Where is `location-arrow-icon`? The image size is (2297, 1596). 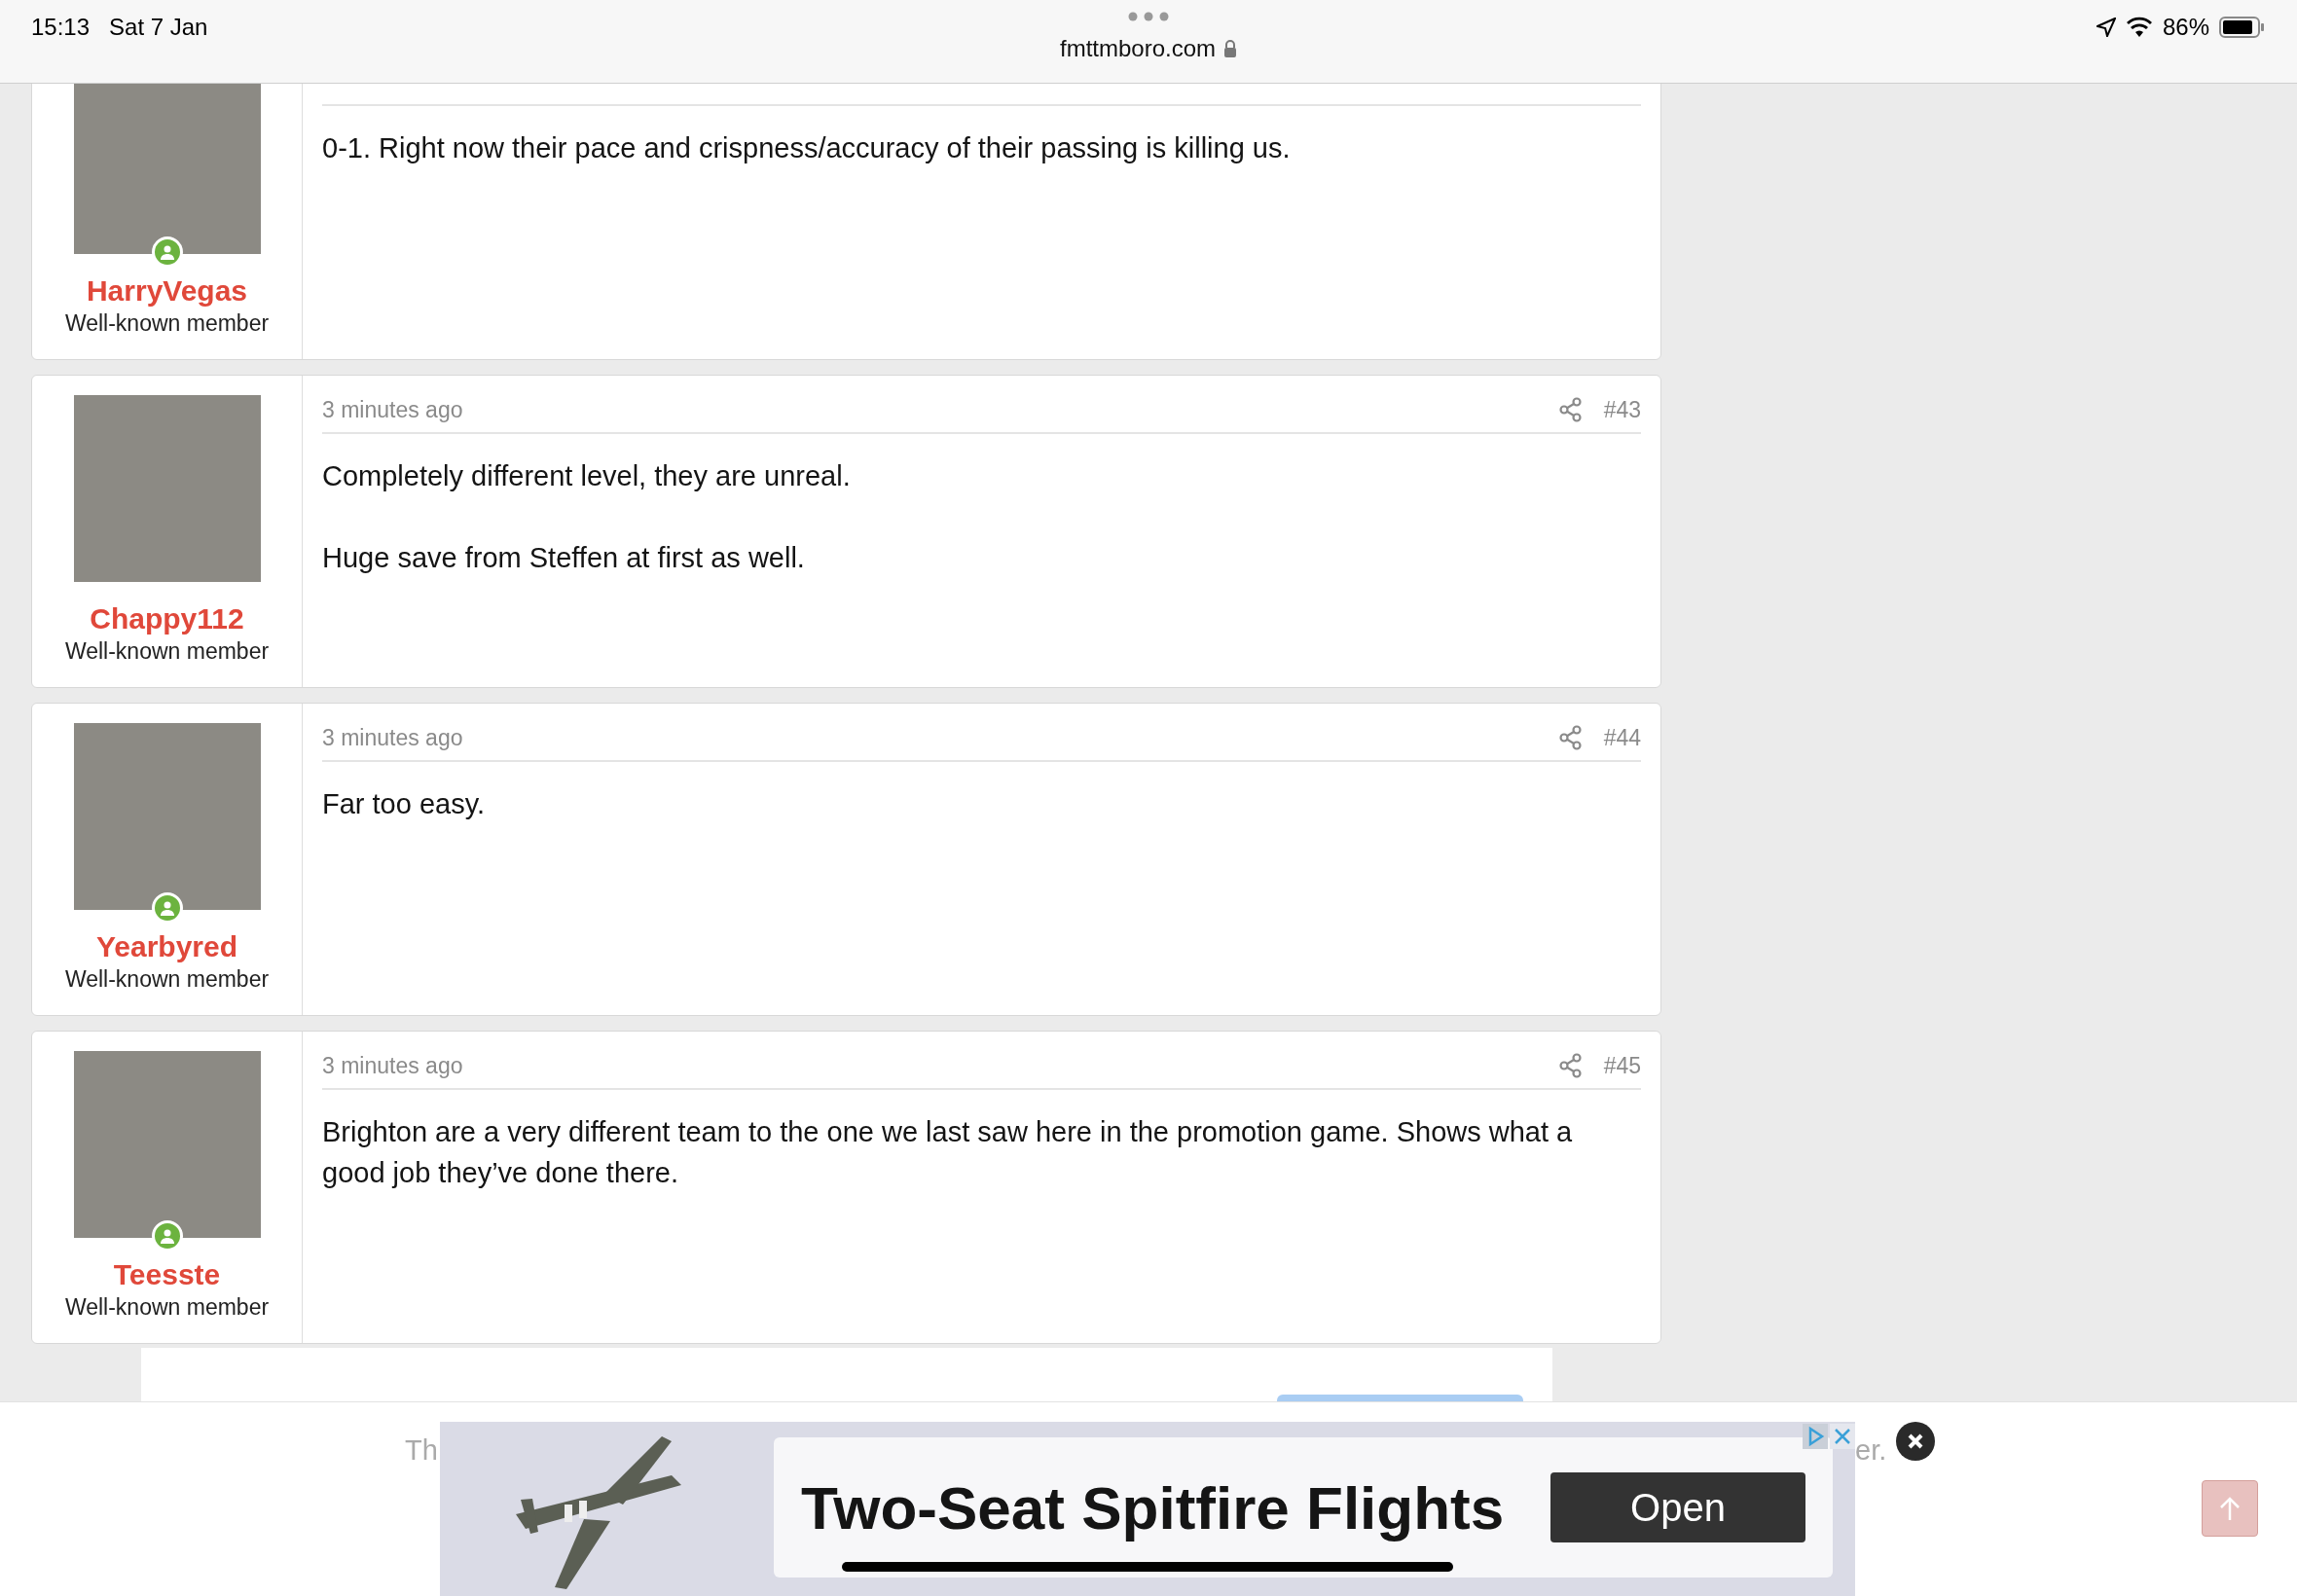
location-arrow-icon is located at coordinates (2106, 27).